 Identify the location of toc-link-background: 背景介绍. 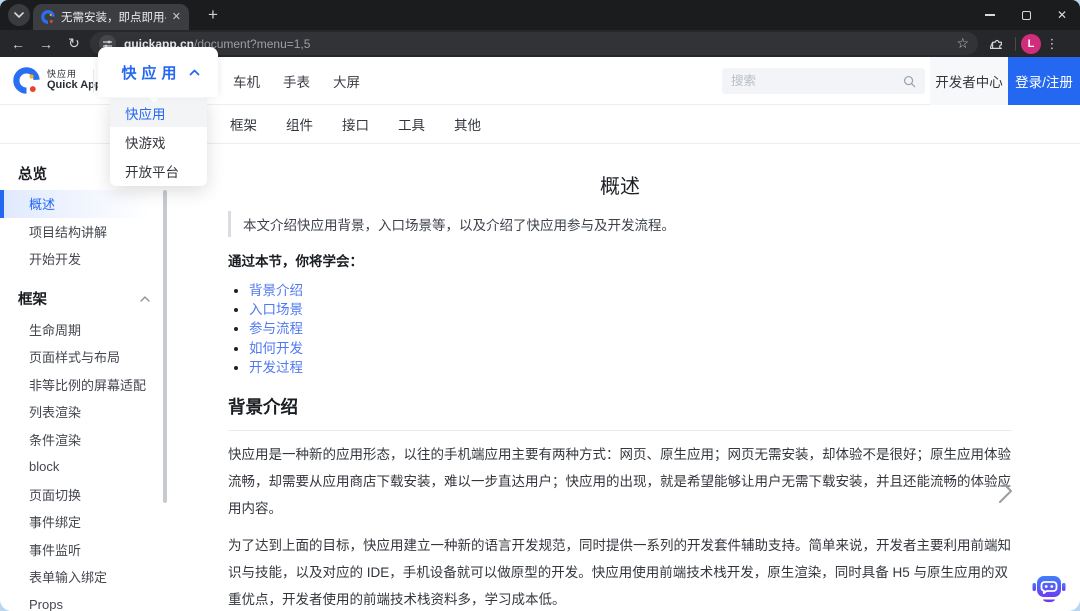
(276, 290).